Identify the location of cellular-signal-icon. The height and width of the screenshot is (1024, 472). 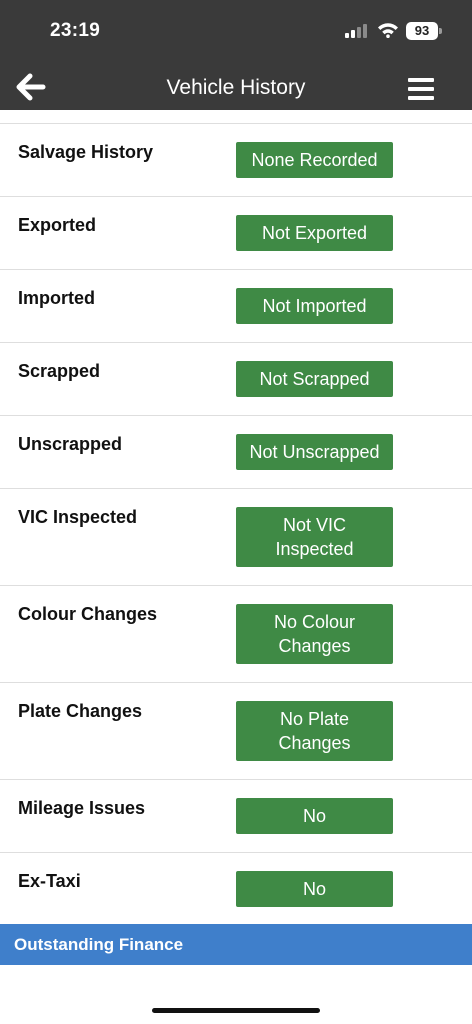
(357, 31).